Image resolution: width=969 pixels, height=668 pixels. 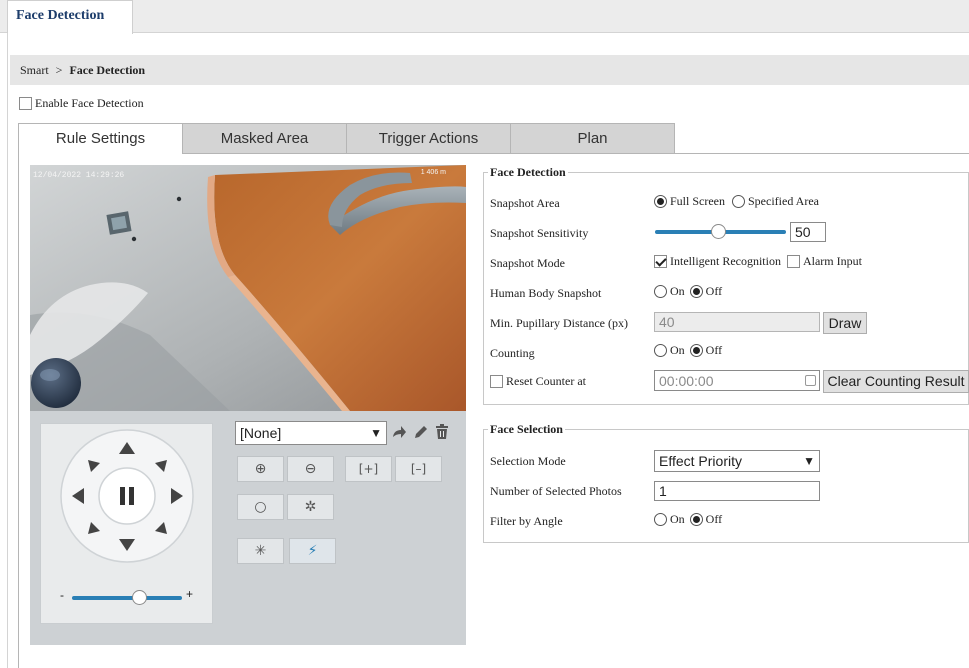 What do you see at coordinates (737, 380) in the screenshot?
I see `reset-counter-time-input: 00:00:00` at bounding box center [737, 380].